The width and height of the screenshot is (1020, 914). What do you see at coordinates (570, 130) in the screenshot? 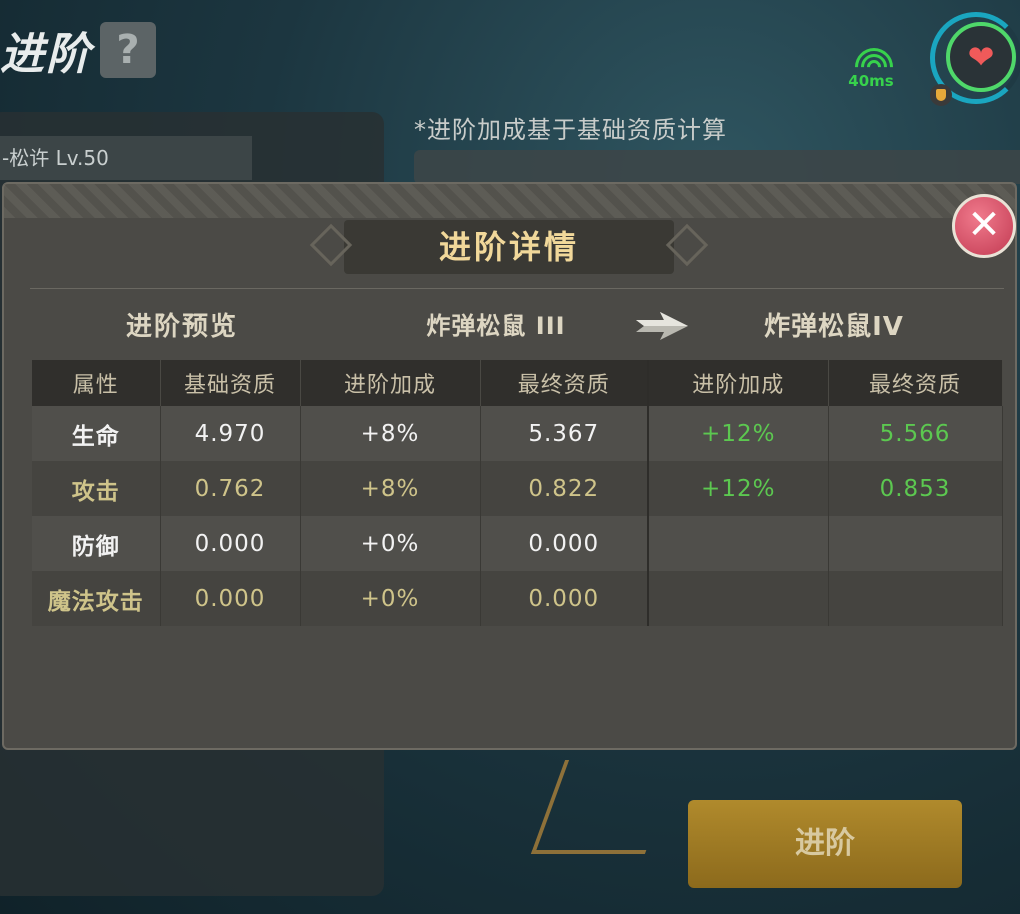
I see `advance-note: *进阶加成基于基础资质计算` at bounding box center [570, 130].